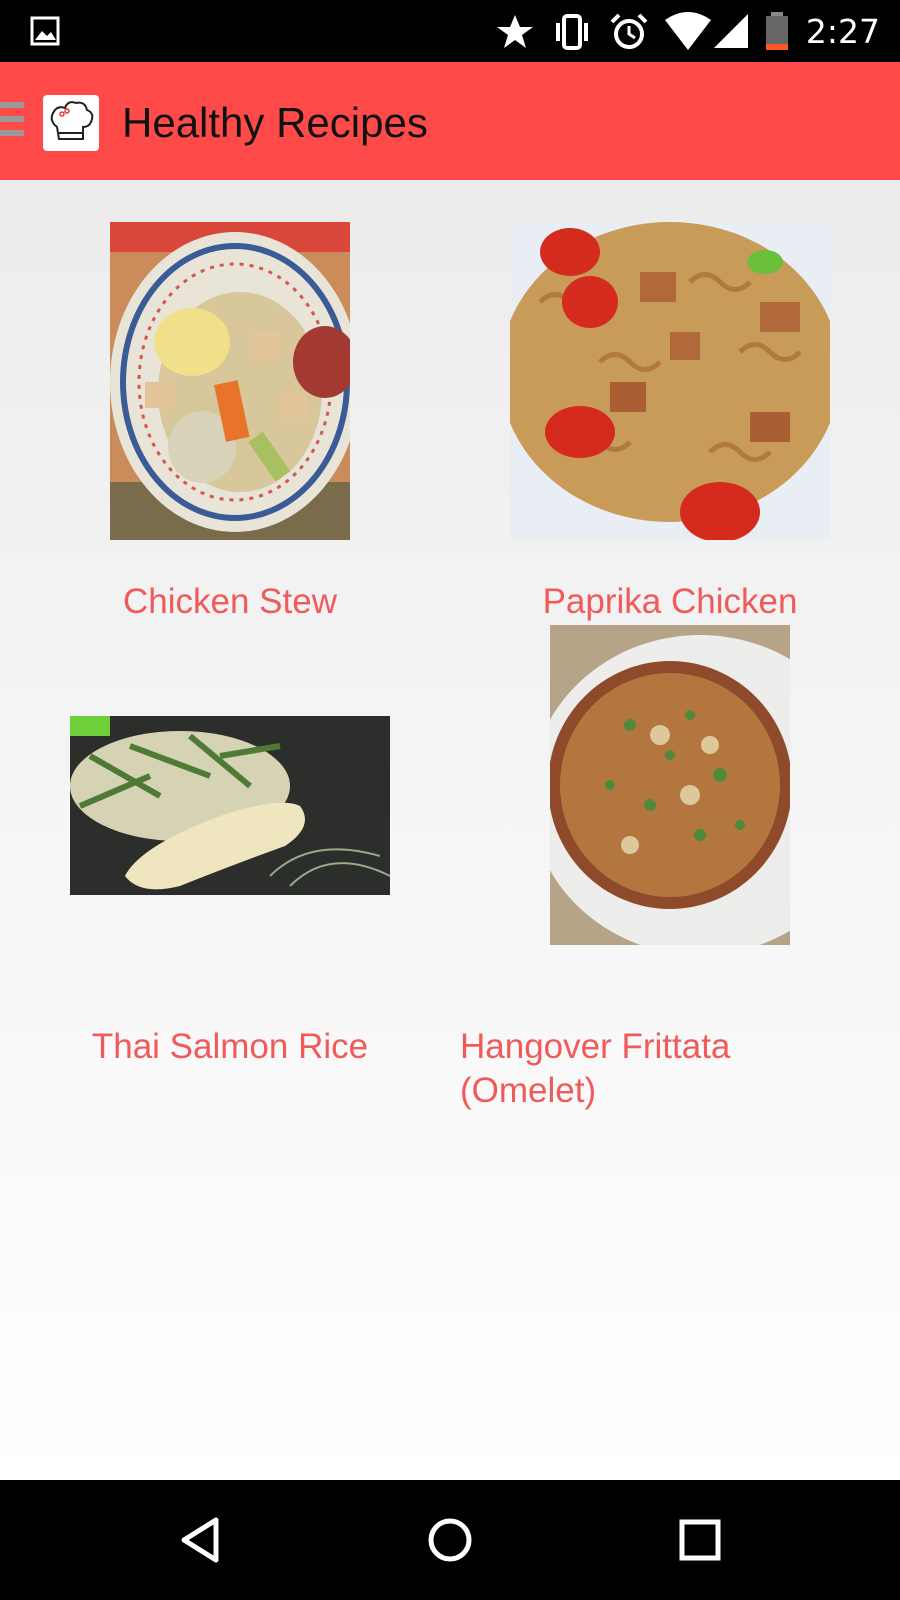 Image resolution: width=900 pixels, height=1600 pixels. Describe the element at coordinates (670, 1069) in the screenshot. I see `recipe-title: Hangover Frittata (Omelet)` at that location.